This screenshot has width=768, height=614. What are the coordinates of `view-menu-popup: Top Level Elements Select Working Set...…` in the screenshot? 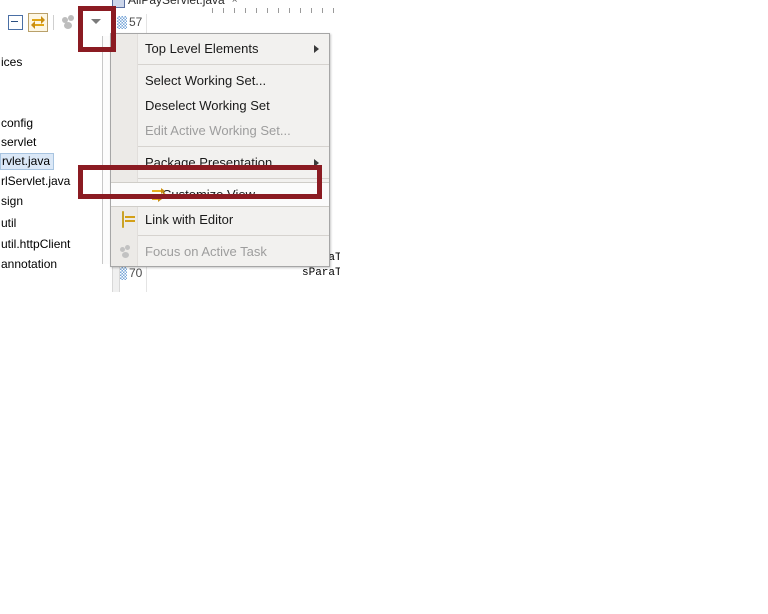 It's located at (220, 150).